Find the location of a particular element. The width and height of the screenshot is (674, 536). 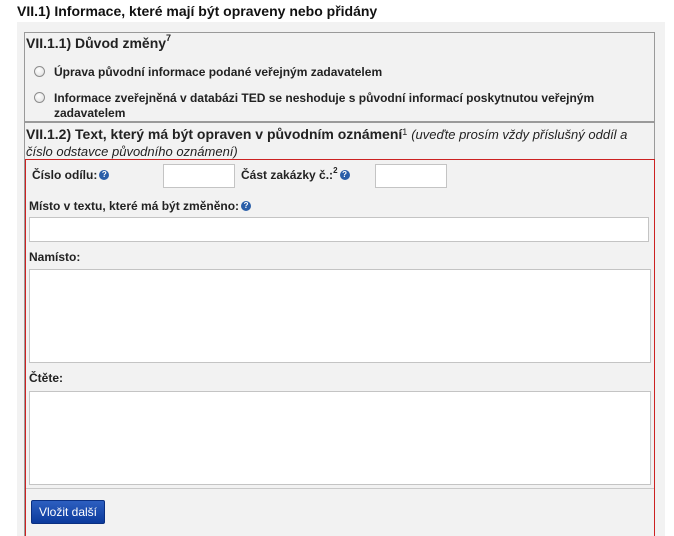

section-number-input is located at coordinates (199, 176).